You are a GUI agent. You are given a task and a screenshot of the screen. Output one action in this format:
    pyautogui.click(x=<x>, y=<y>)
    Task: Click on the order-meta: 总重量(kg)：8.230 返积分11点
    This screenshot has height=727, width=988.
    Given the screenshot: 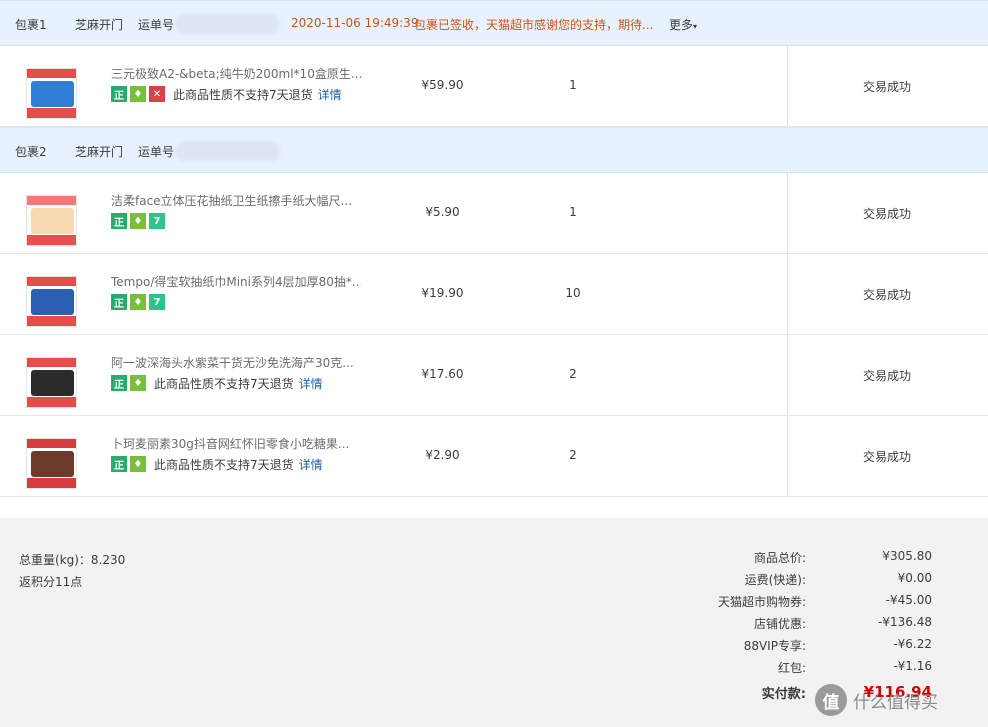 What is the action you would take?
    pyautogui.click(x=72, y=571)
    